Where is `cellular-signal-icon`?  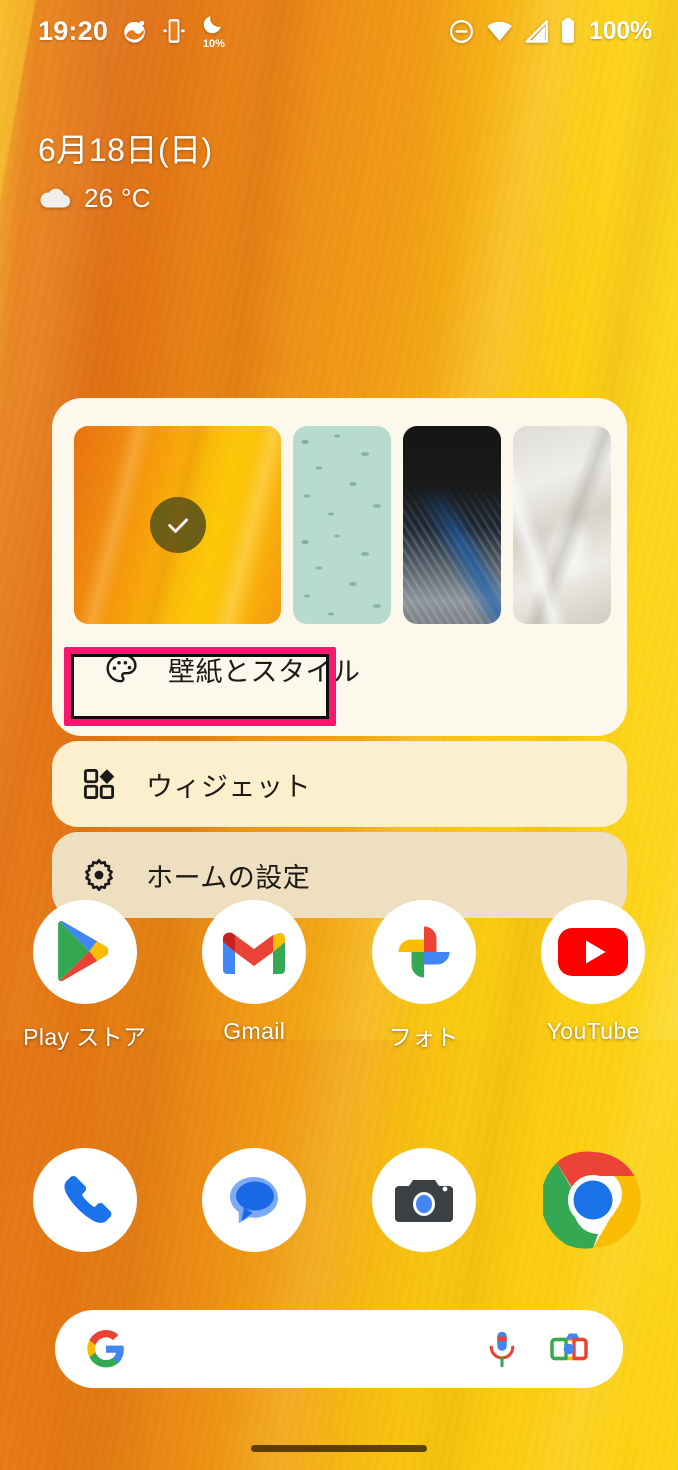 cellular-signal-icon is located at coordinates (536, 31).